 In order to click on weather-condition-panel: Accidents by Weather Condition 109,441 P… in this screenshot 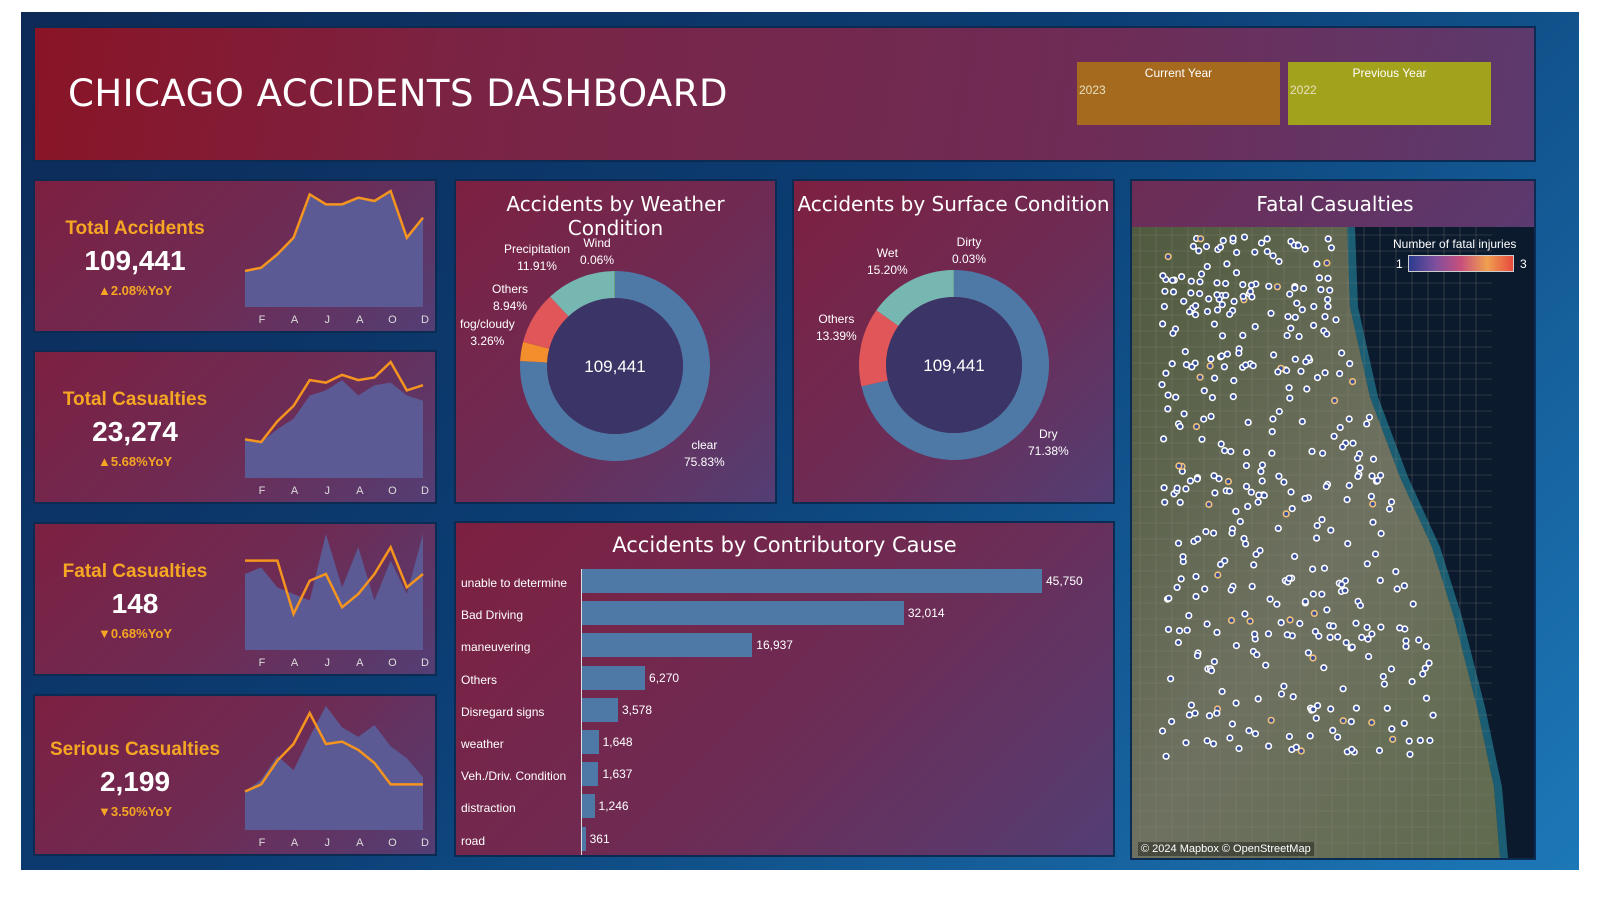, I will do `click(615, 341)`.